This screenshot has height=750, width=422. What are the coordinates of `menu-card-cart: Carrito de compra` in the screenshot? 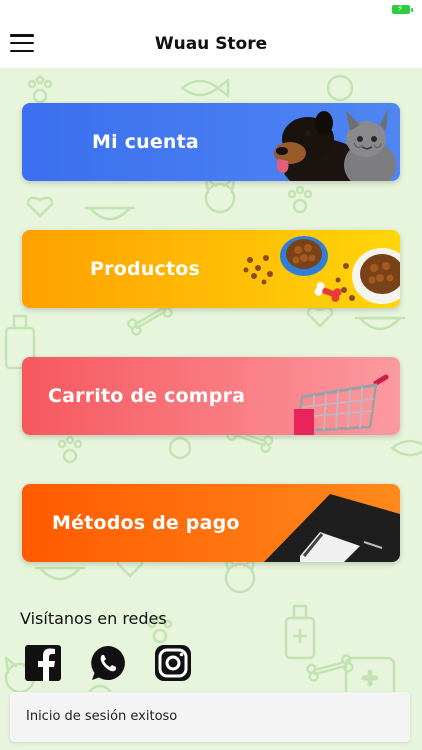 It's located at (211, 396).